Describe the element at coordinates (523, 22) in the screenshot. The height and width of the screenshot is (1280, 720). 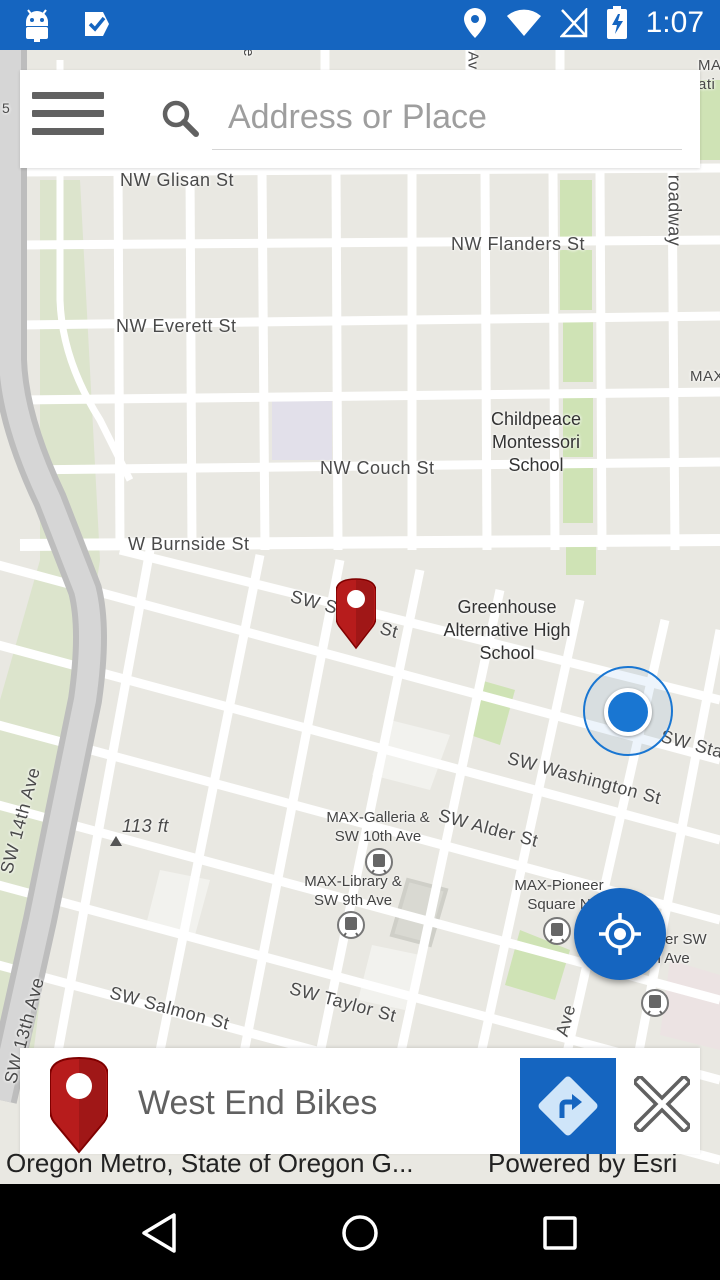
I see `wifi-icon` at that location.